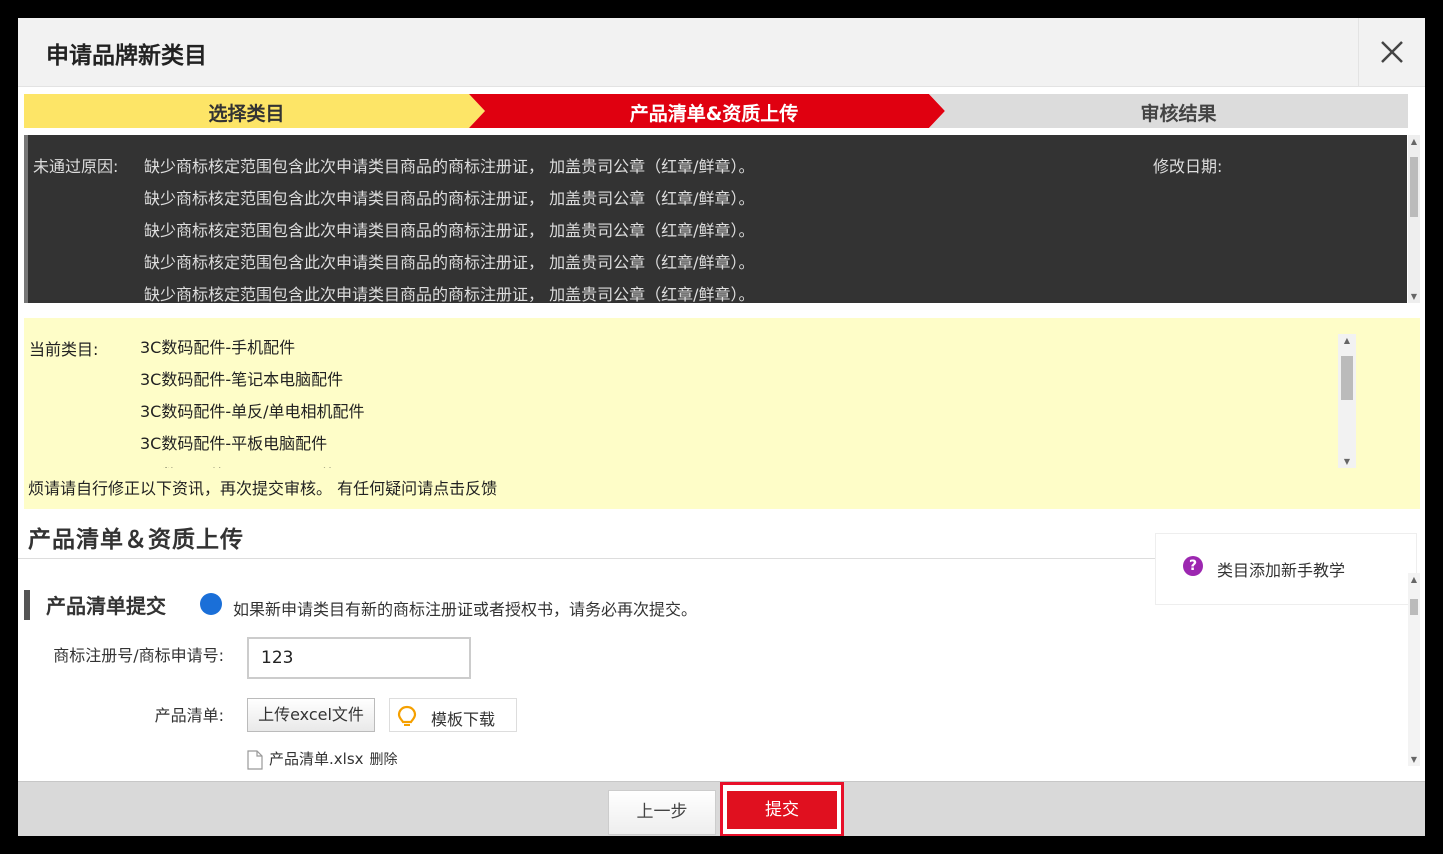  I want to click on reject-label: 未通过原因:, so click(76, 166).